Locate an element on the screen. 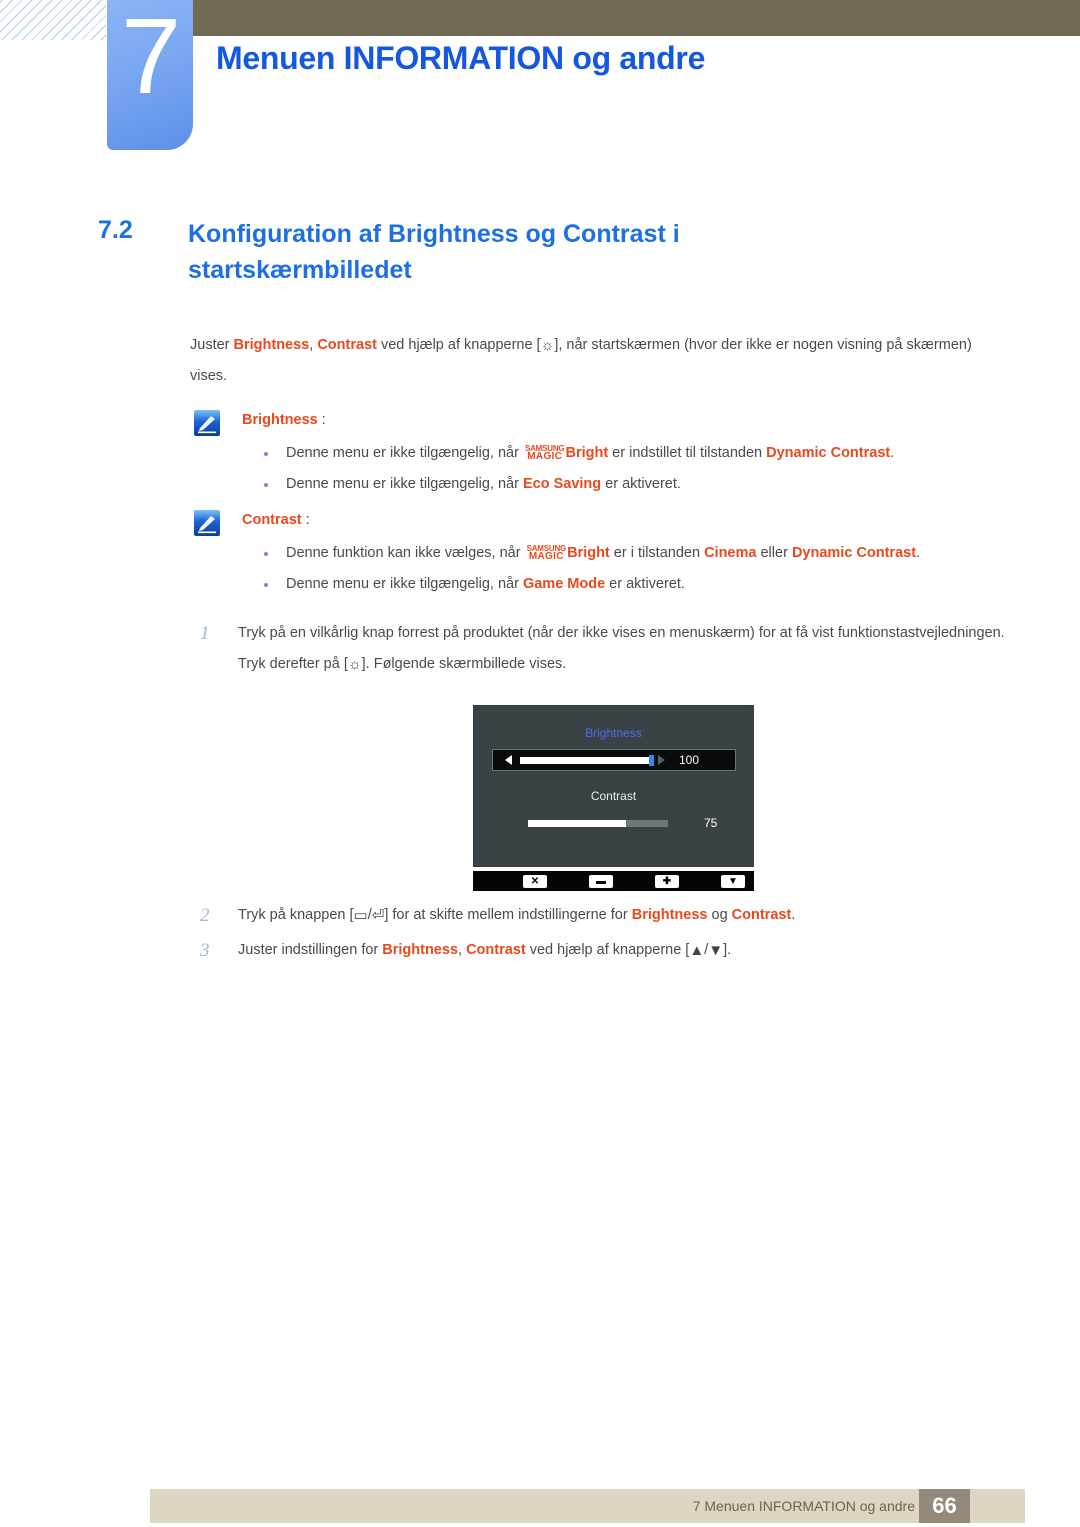 Image resolution: width=1080 pixels, height=1527 pixels. bullet-text-b: er indstillet til tilstanden is located at coordinates (687, 453).